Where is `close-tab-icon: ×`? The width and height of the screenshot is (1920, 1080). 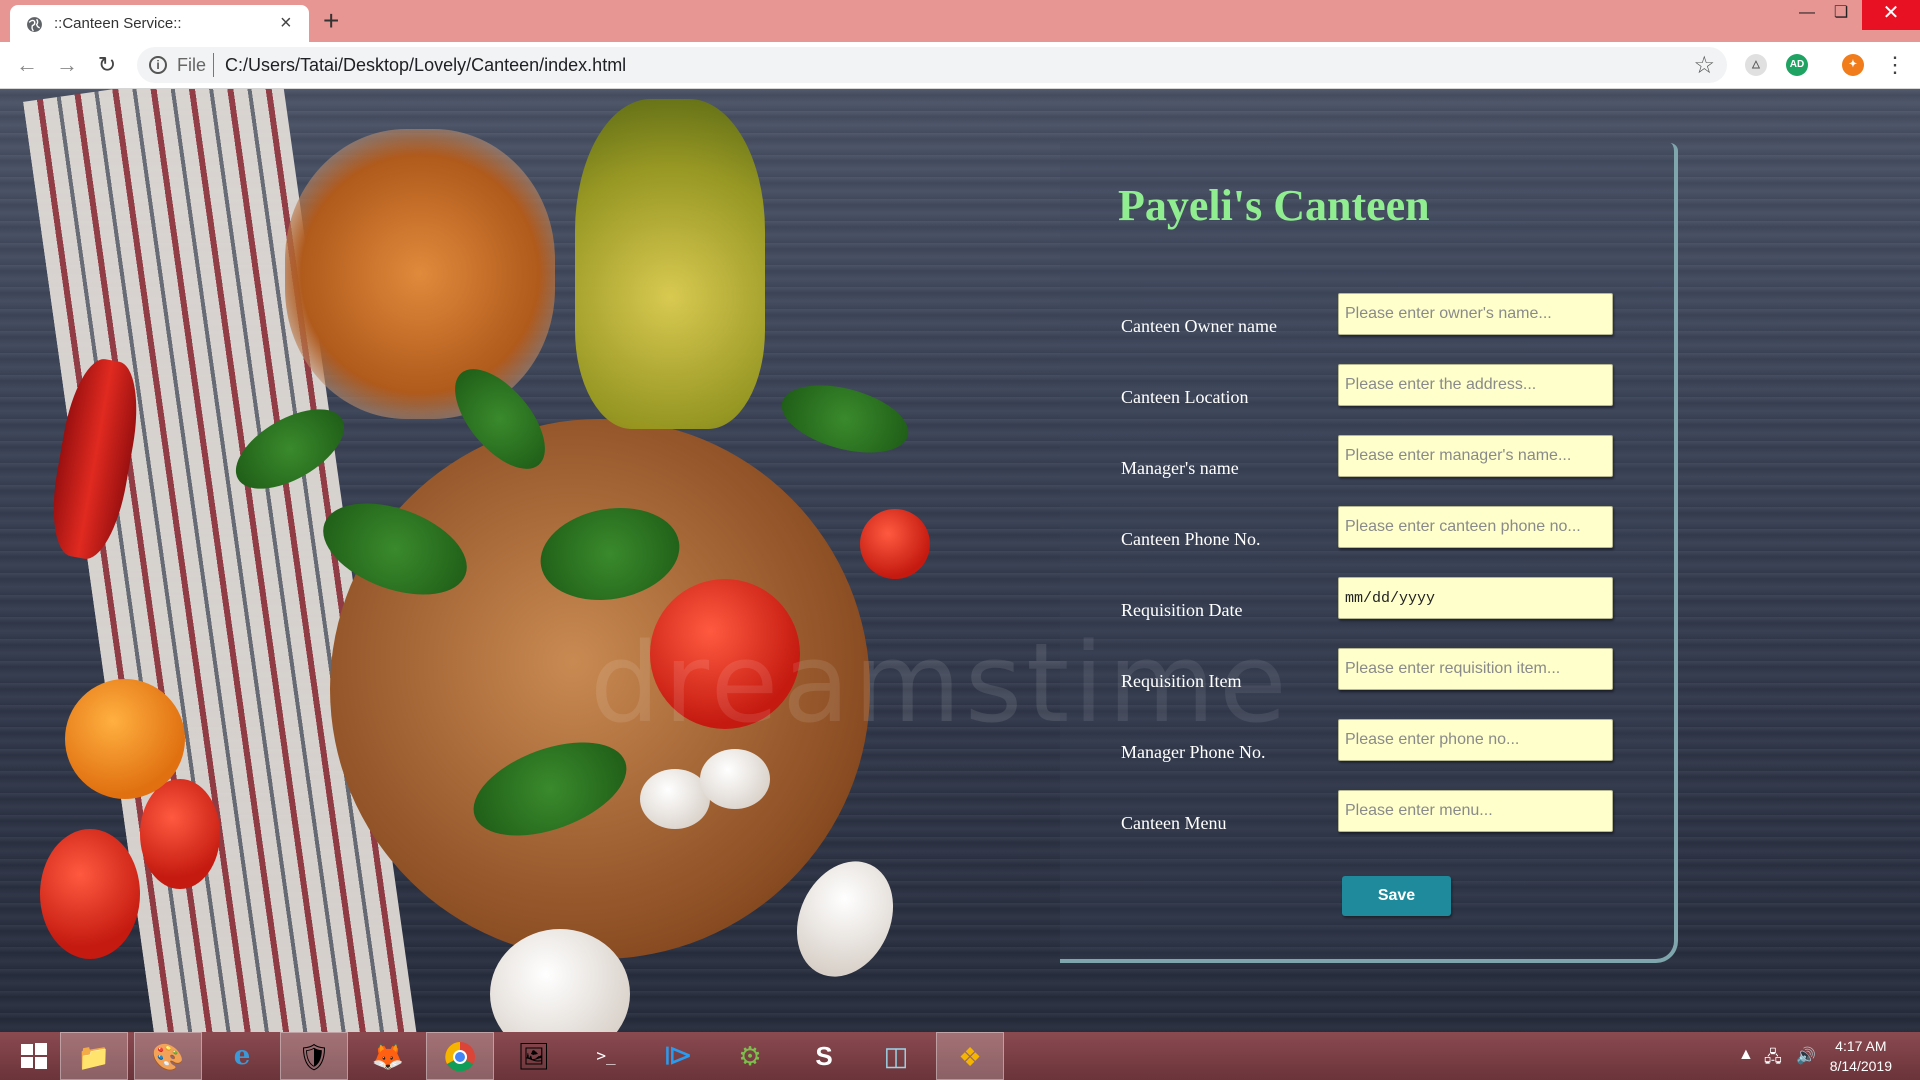
close-tab-icon: × is located at coordinates (286, 23).